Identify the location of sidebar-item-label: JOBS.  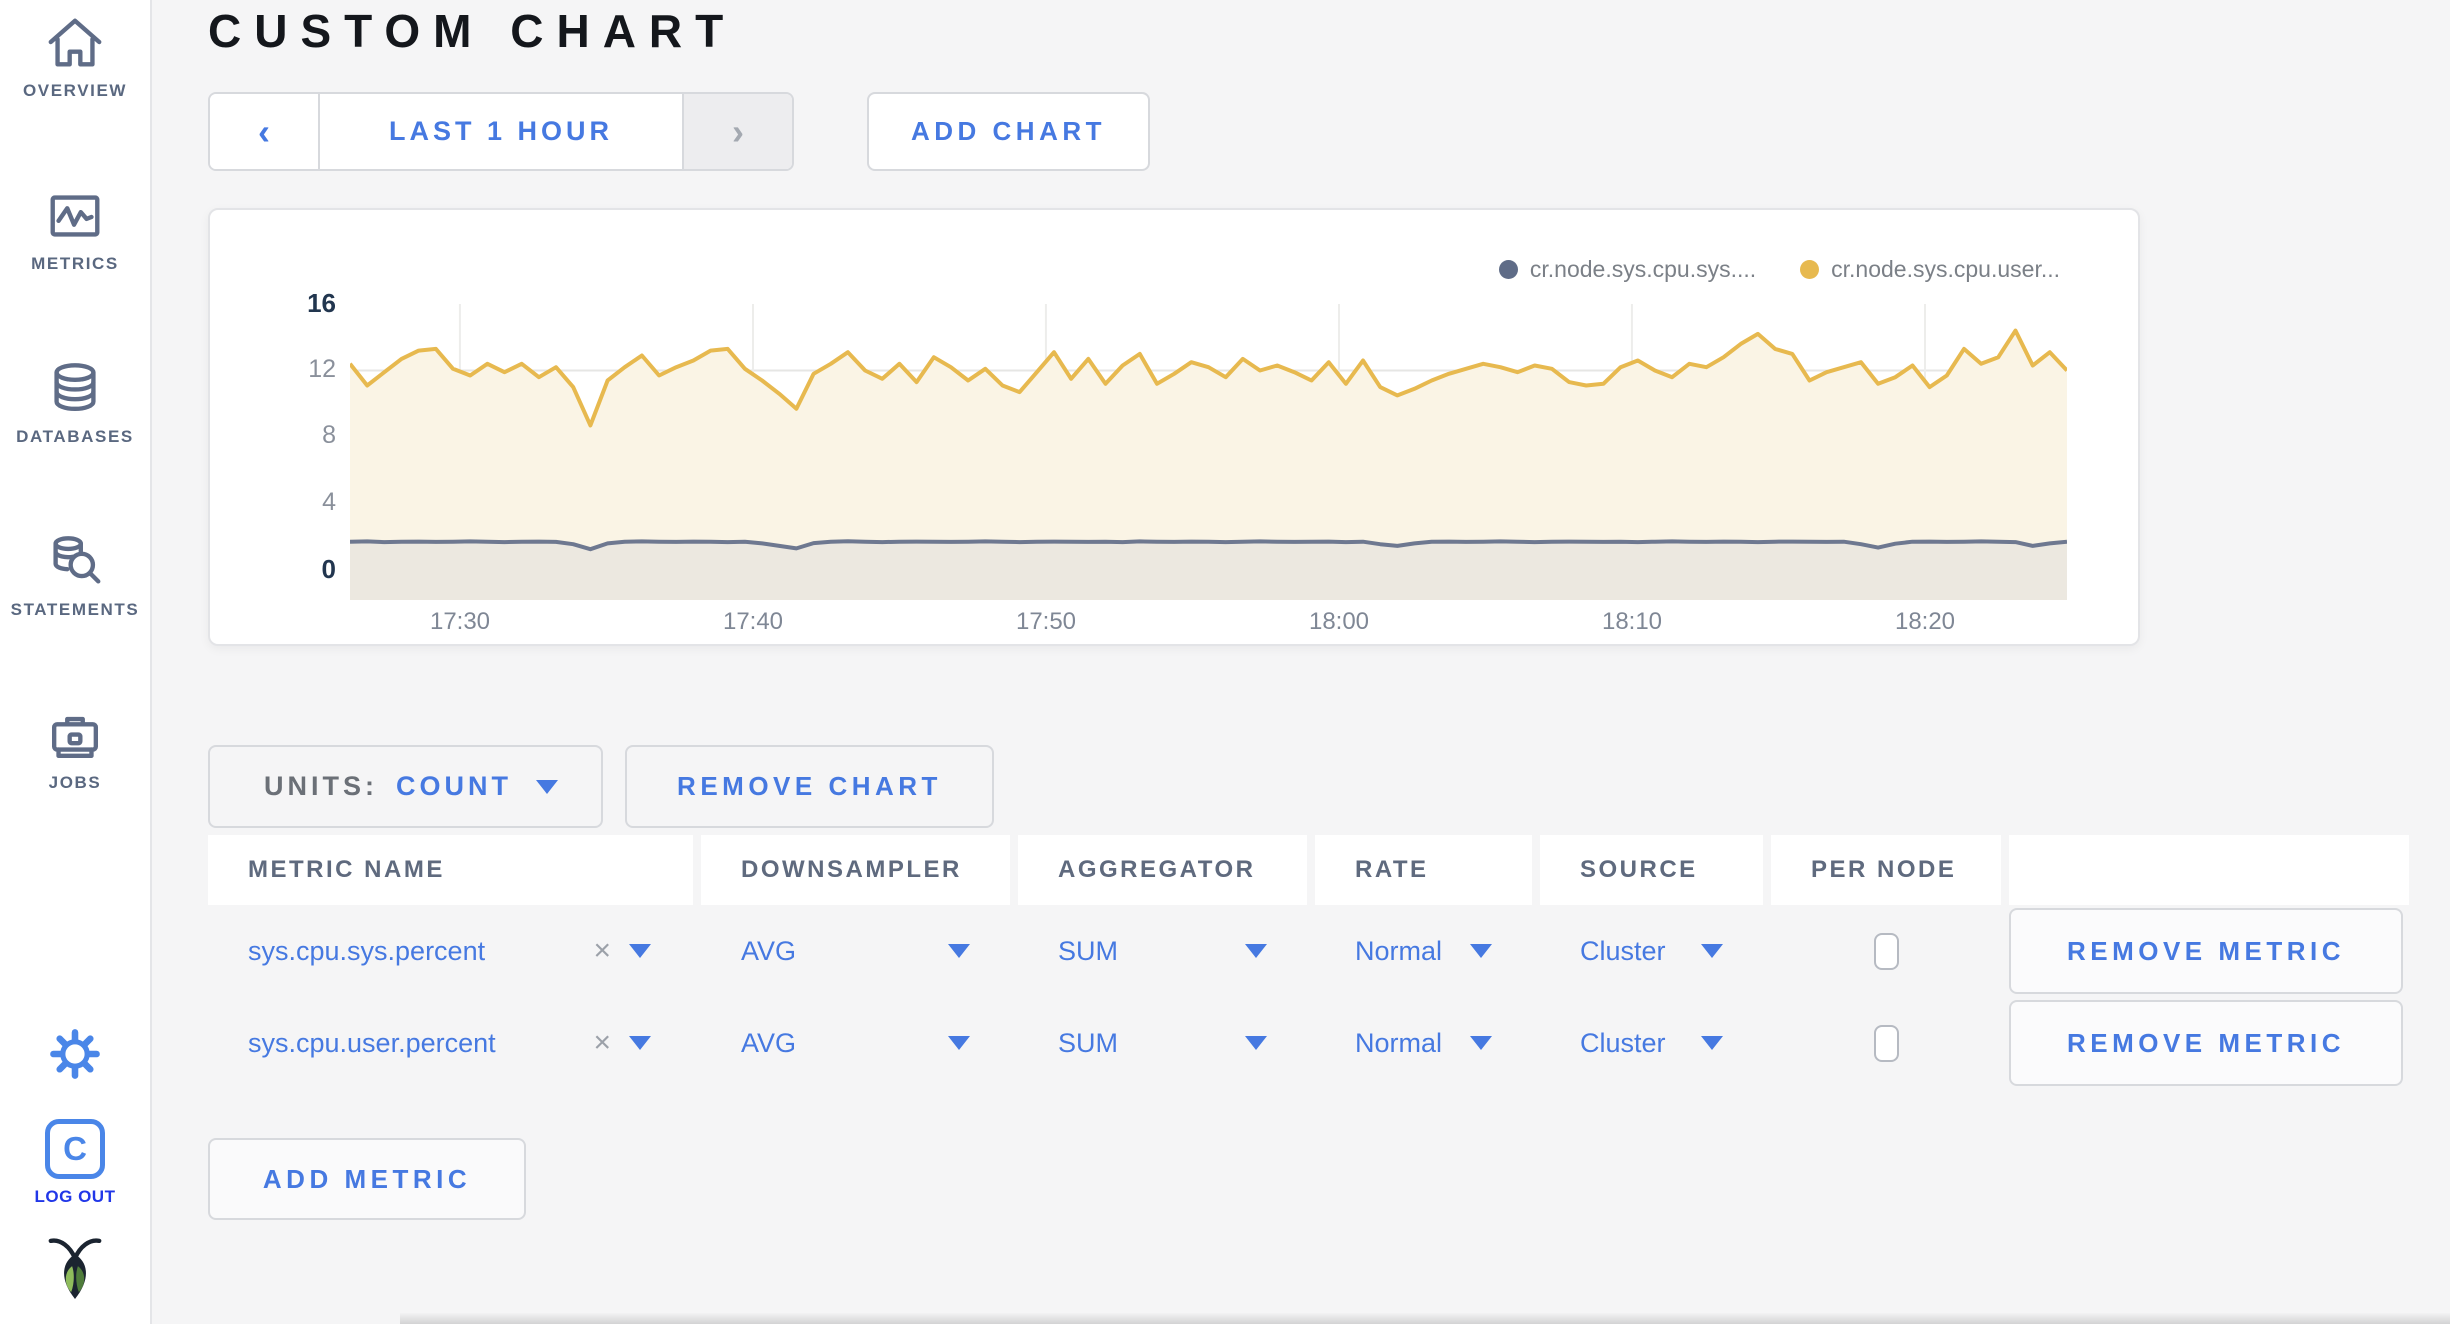
(75, 782).